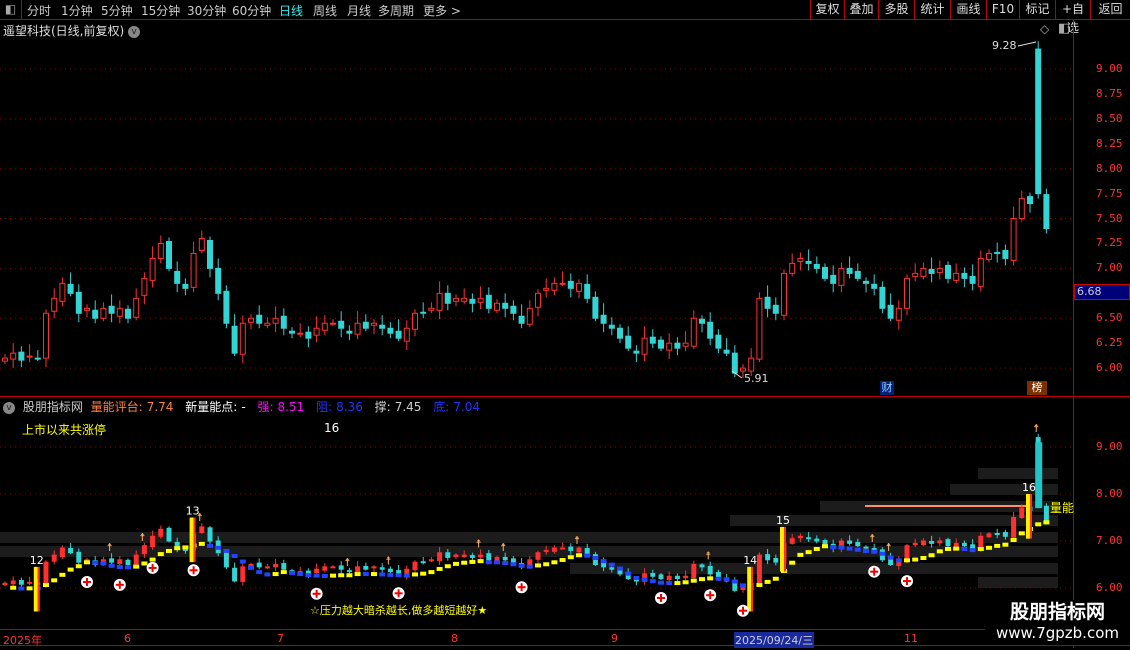 The height and width of the screenshot is (650, 1130). What do you see at coordinates (1039, 475) in the screenshot?
I see `spike-bar` at bounding box center [1039, 475].